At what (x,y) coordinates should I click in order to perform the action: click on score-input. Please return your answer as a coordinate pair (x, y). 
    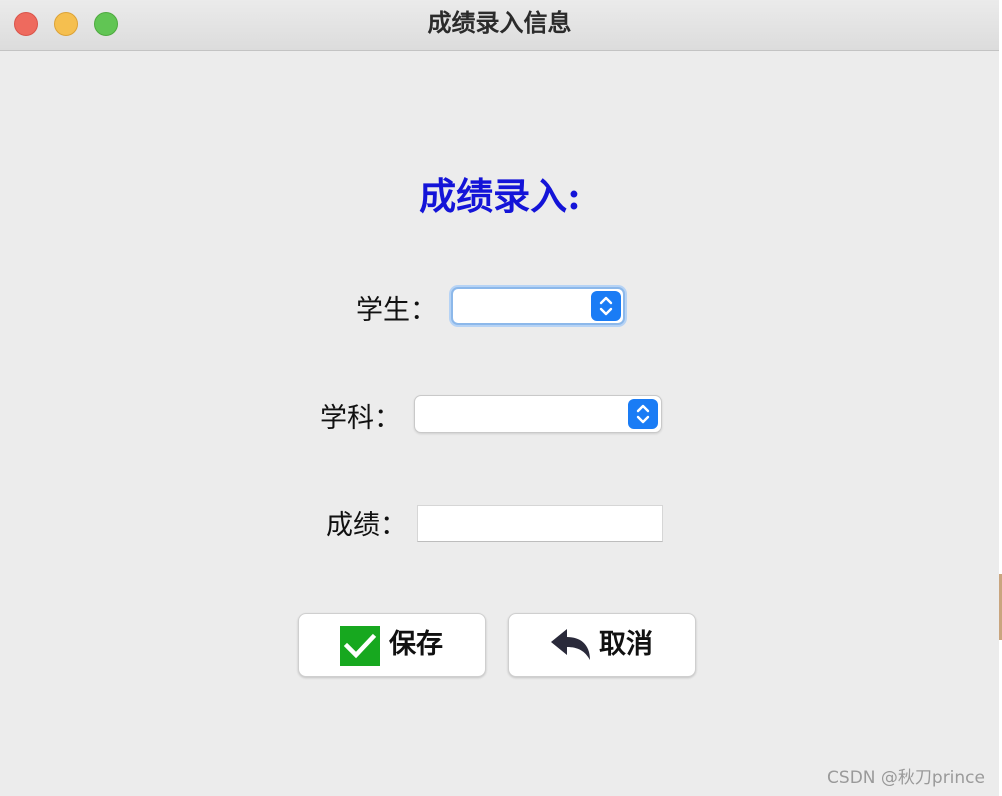
    Looking at the image, I should click on (540, 523).